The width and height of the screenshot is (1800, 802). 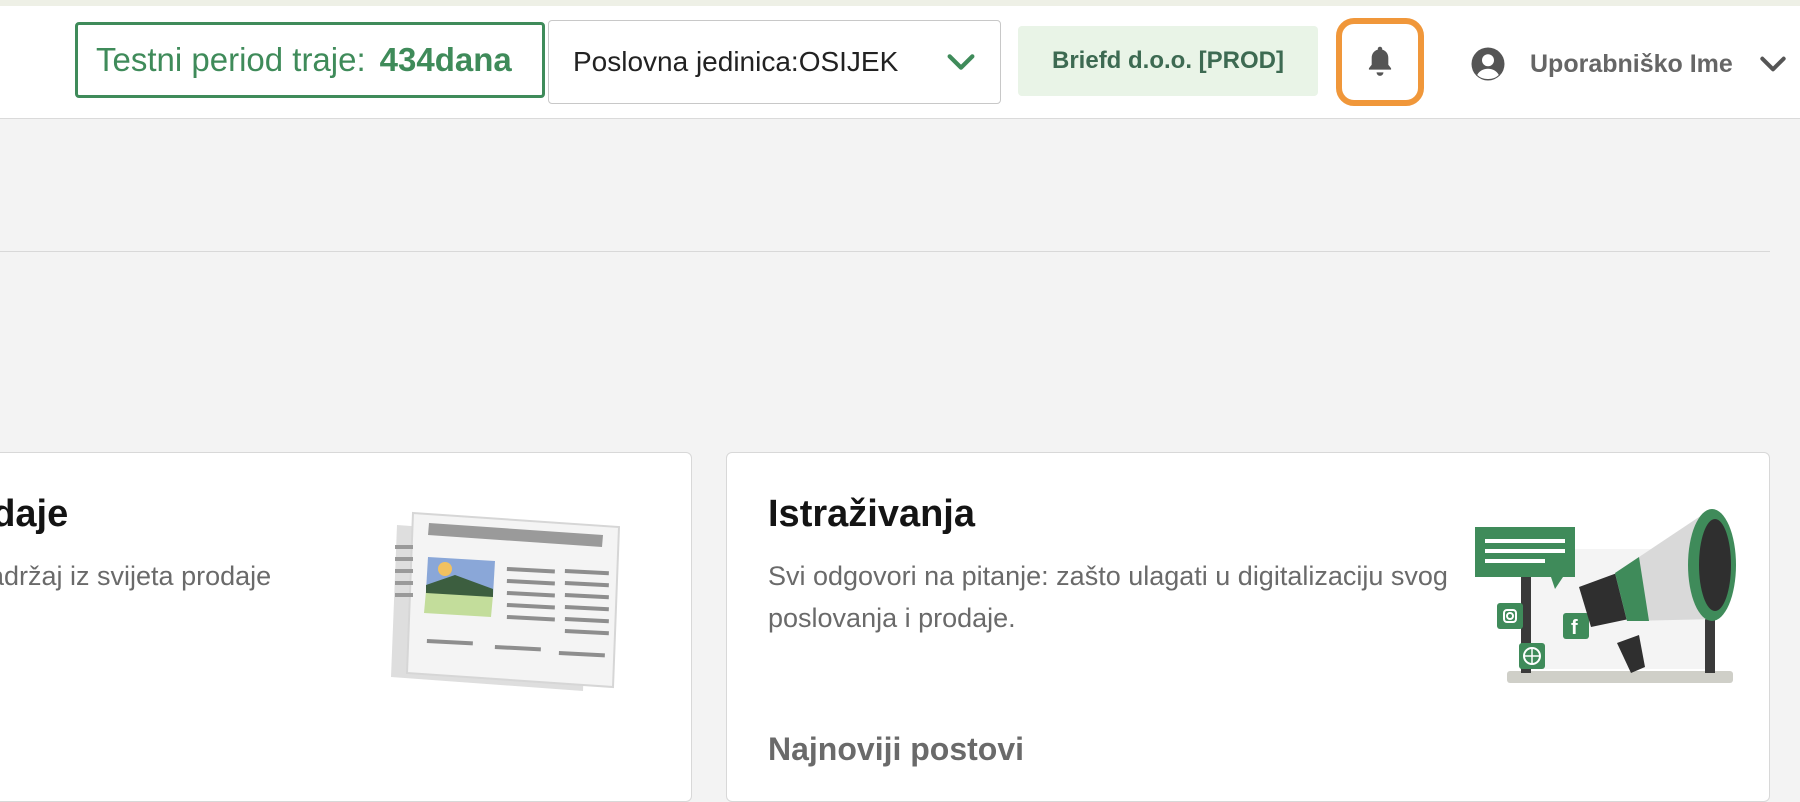 What do you see at coordinates (445, 59) in the screenshot?
I see `trial-period-days: 434dana` at bounding box center [445, 59].